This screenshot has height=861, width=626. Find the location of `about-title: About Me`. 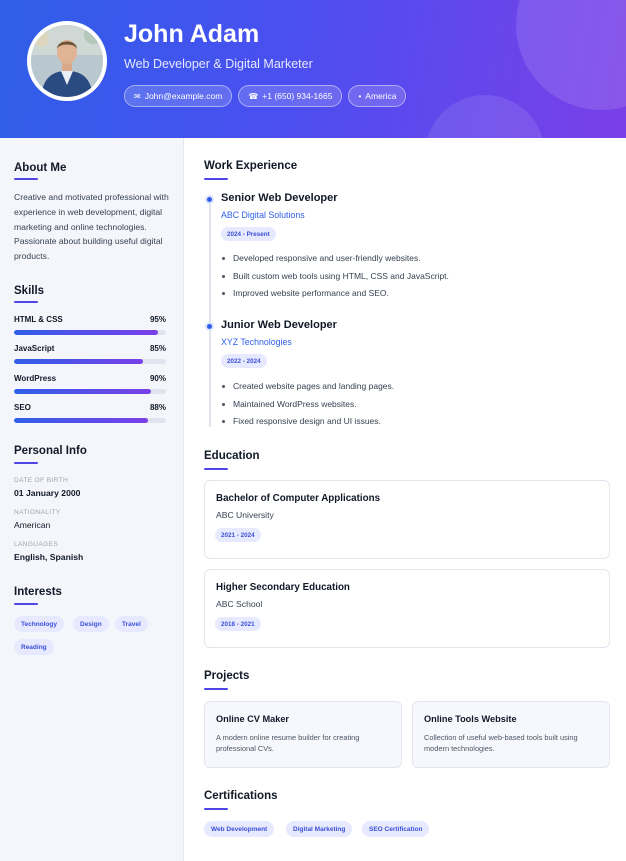

about-title: About Me is located at coordinates (40, 168).